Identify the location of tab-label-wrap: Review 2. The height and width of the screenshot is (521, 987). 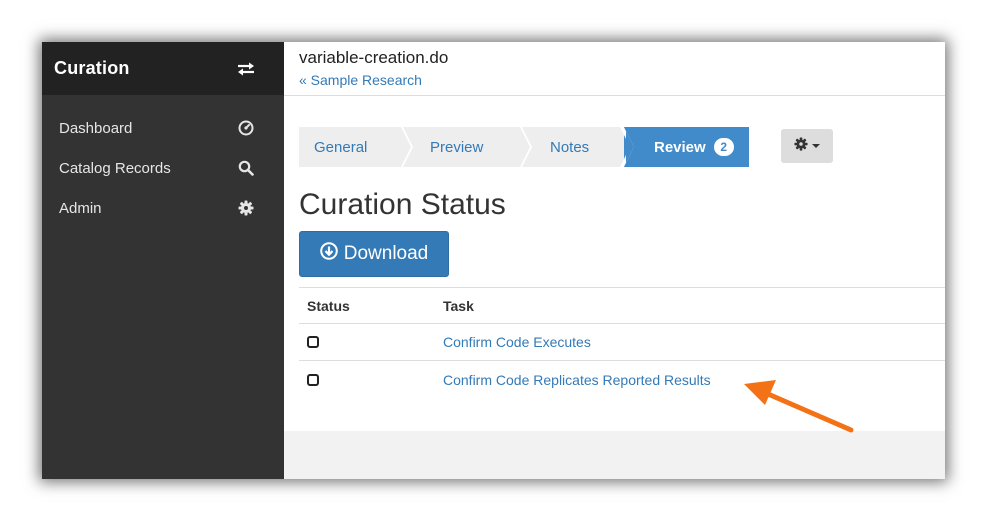
(694, 147).